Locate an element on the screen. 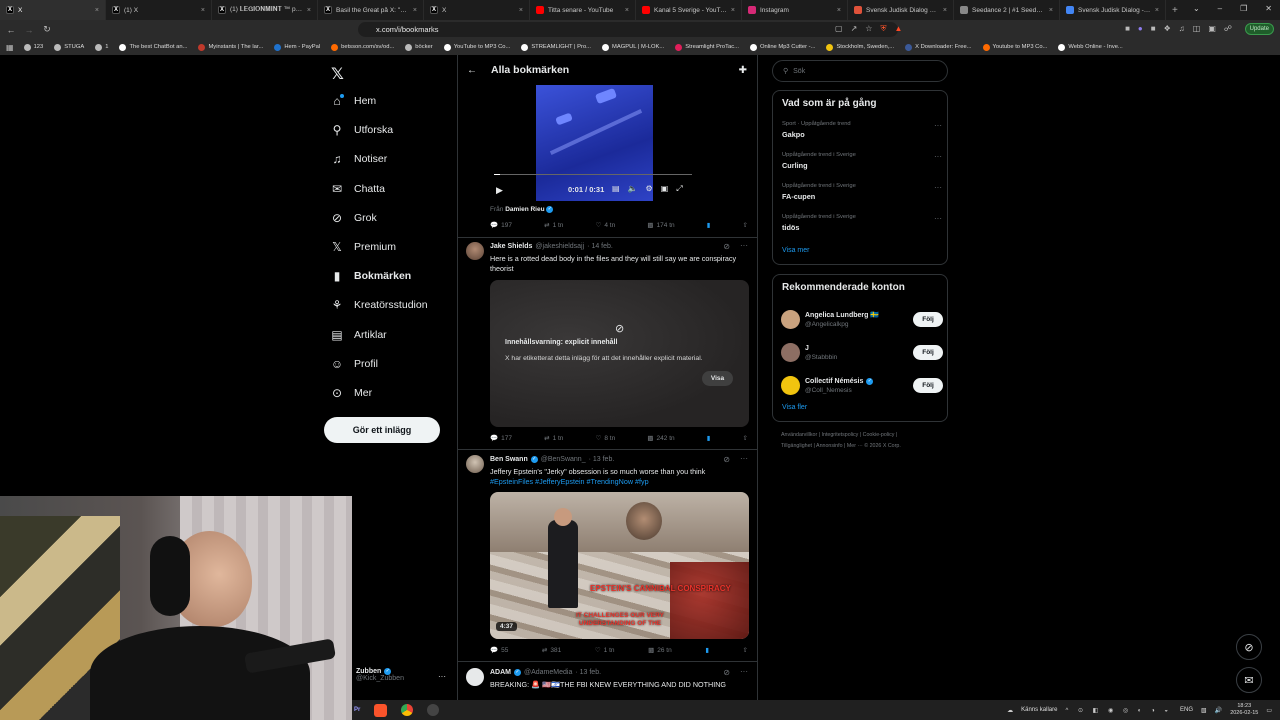 This screenshot has width=1280, height=720. nav-item-notiser: ♫ Notiser is located at coordinates (379, 159).